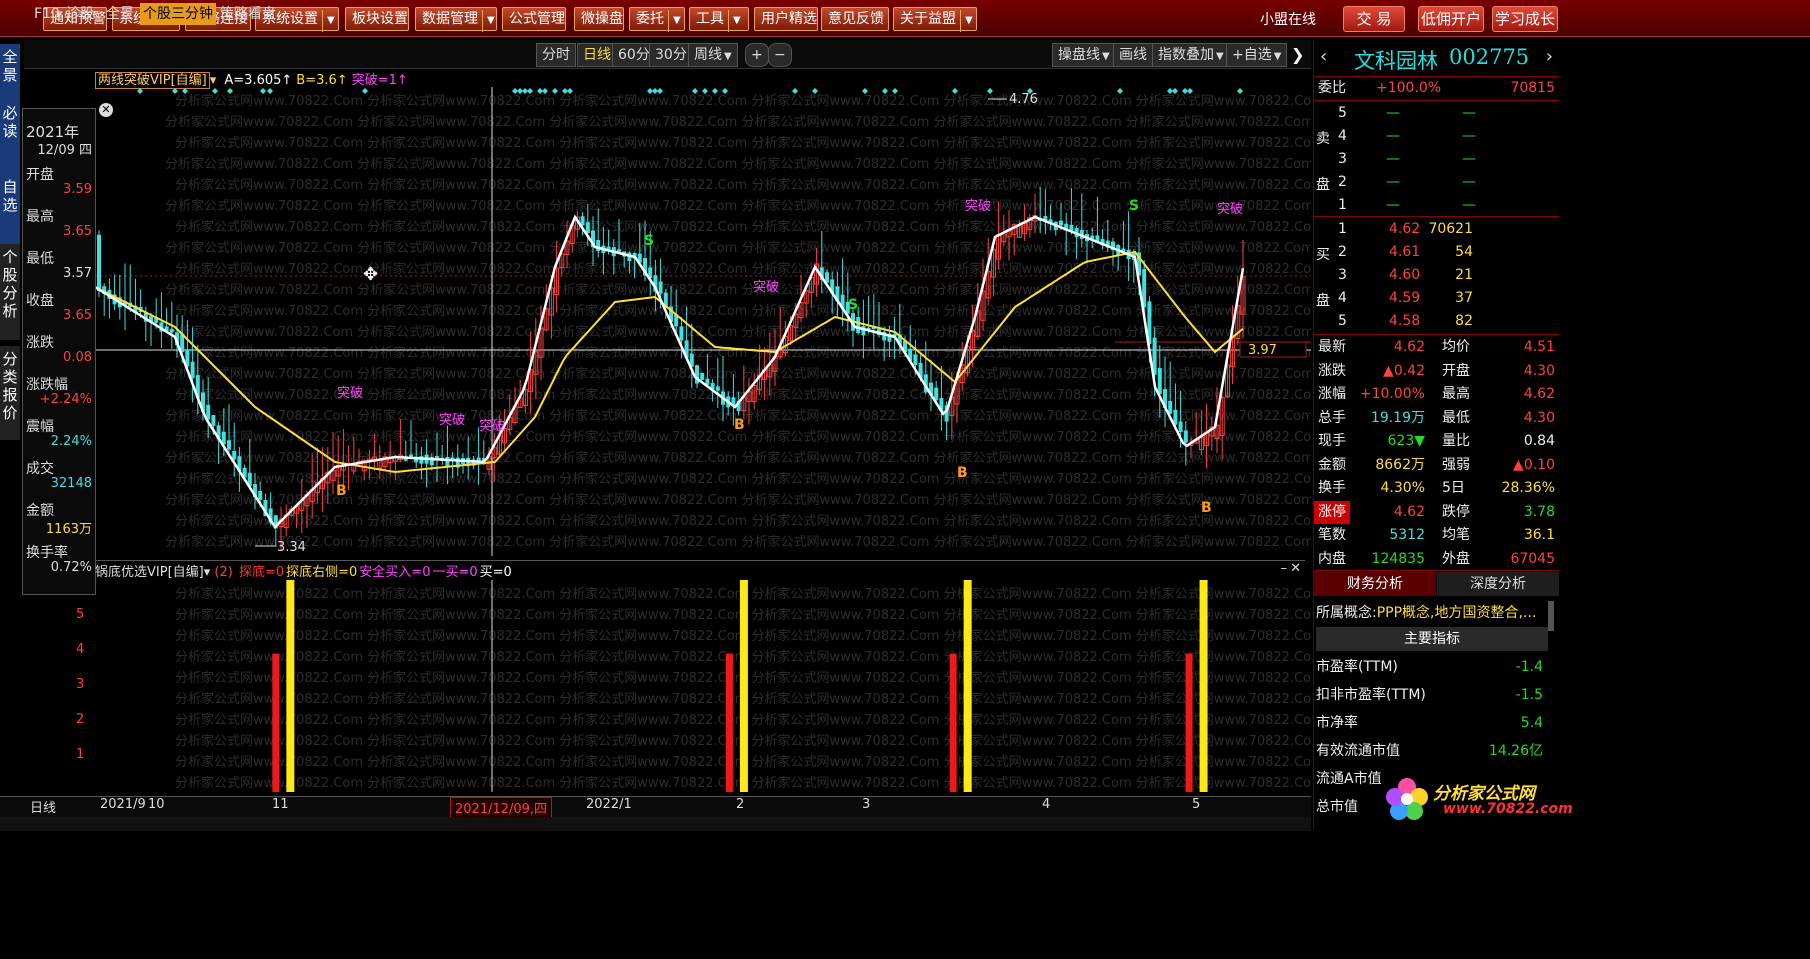 Image resolution: width=1810 pixels, height=959 pixels. I want to click on quote-row: 涨停 4.62 跌停 3.78, so click(1436, 512).